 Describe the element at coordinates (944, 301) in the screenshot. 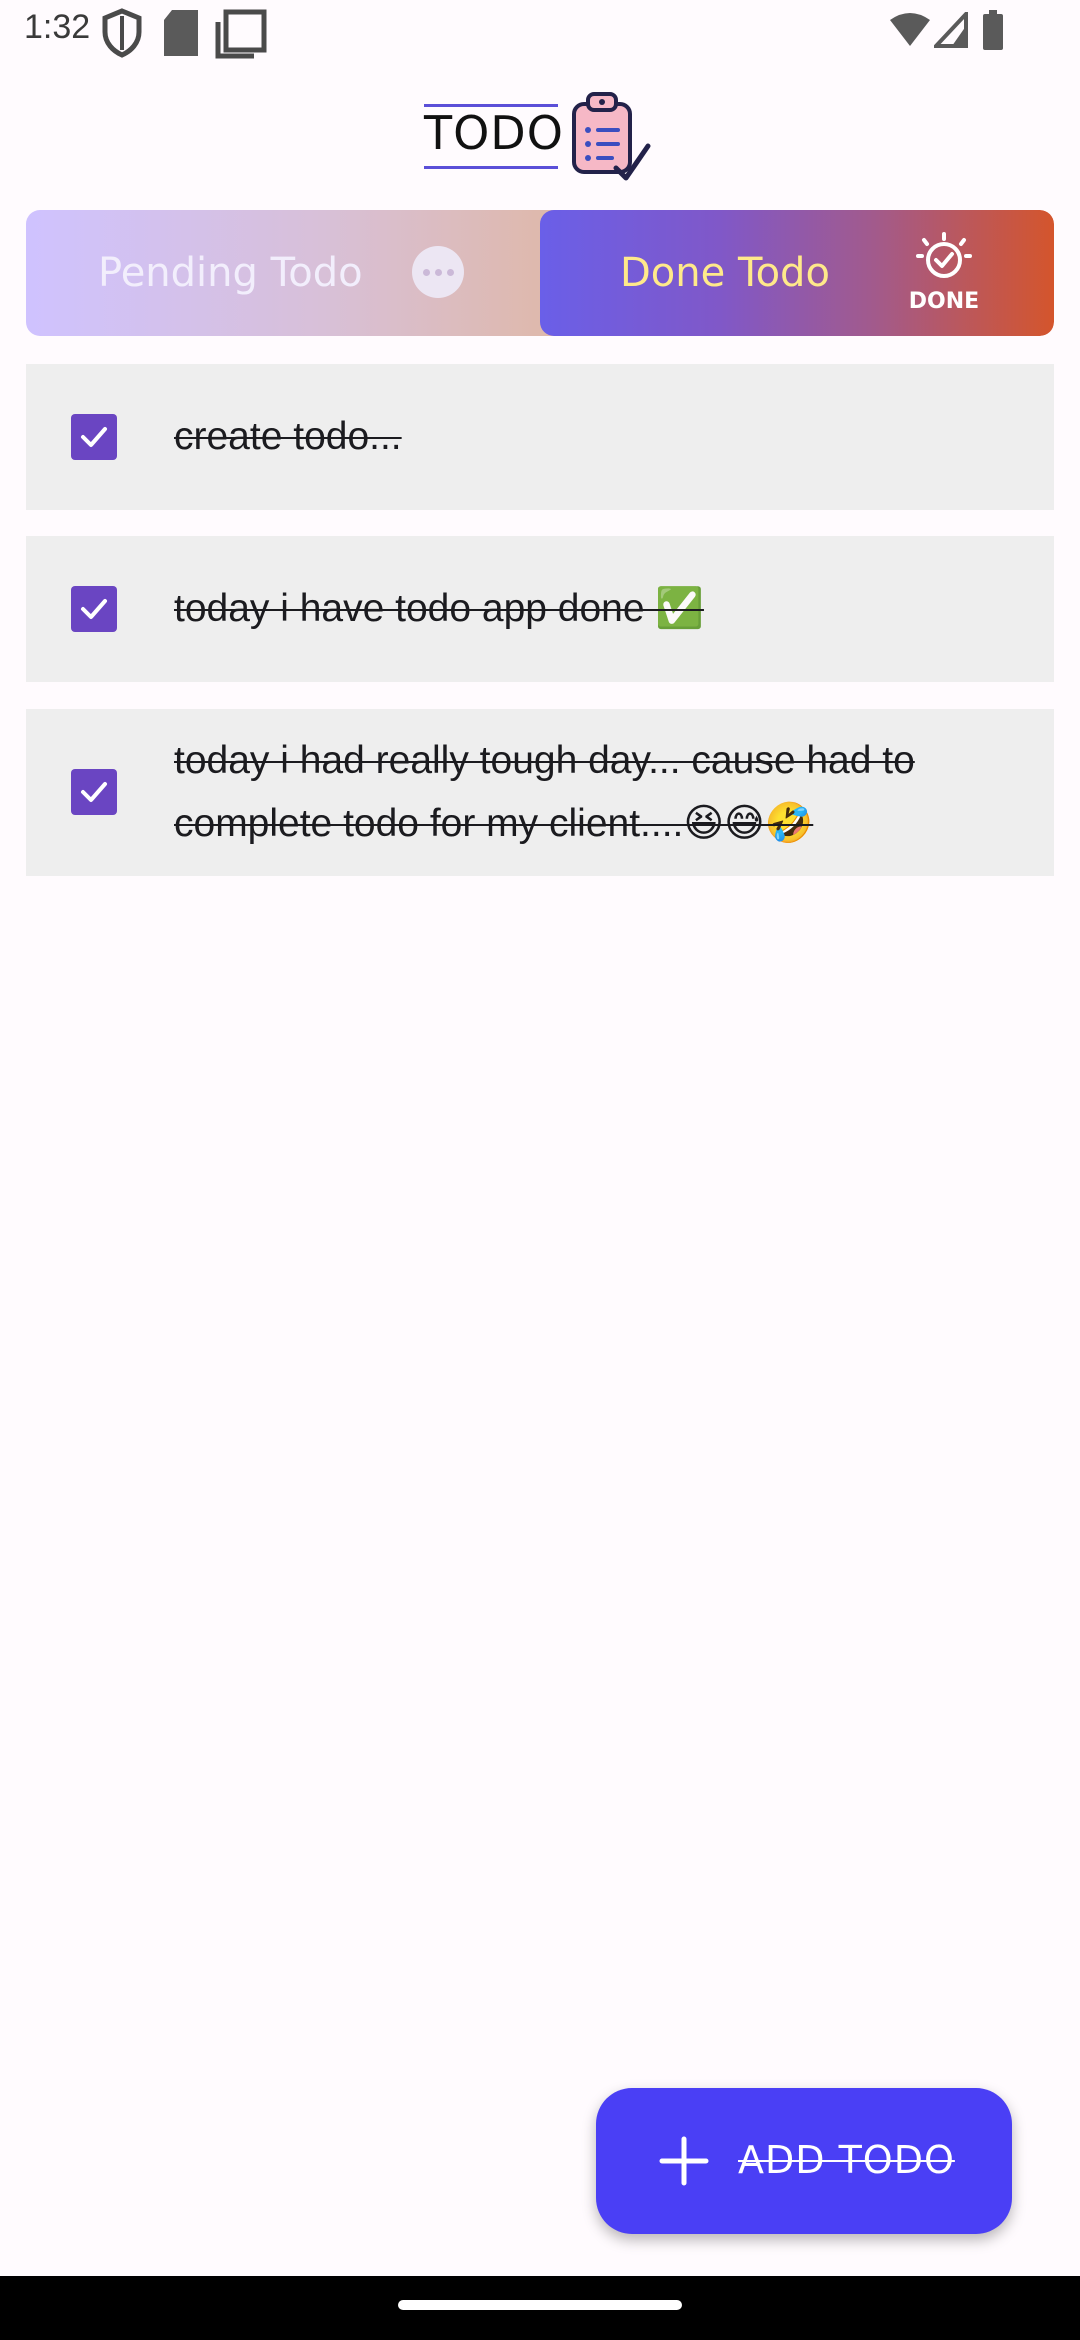

I see `done-badge-text: DONE` at that location.